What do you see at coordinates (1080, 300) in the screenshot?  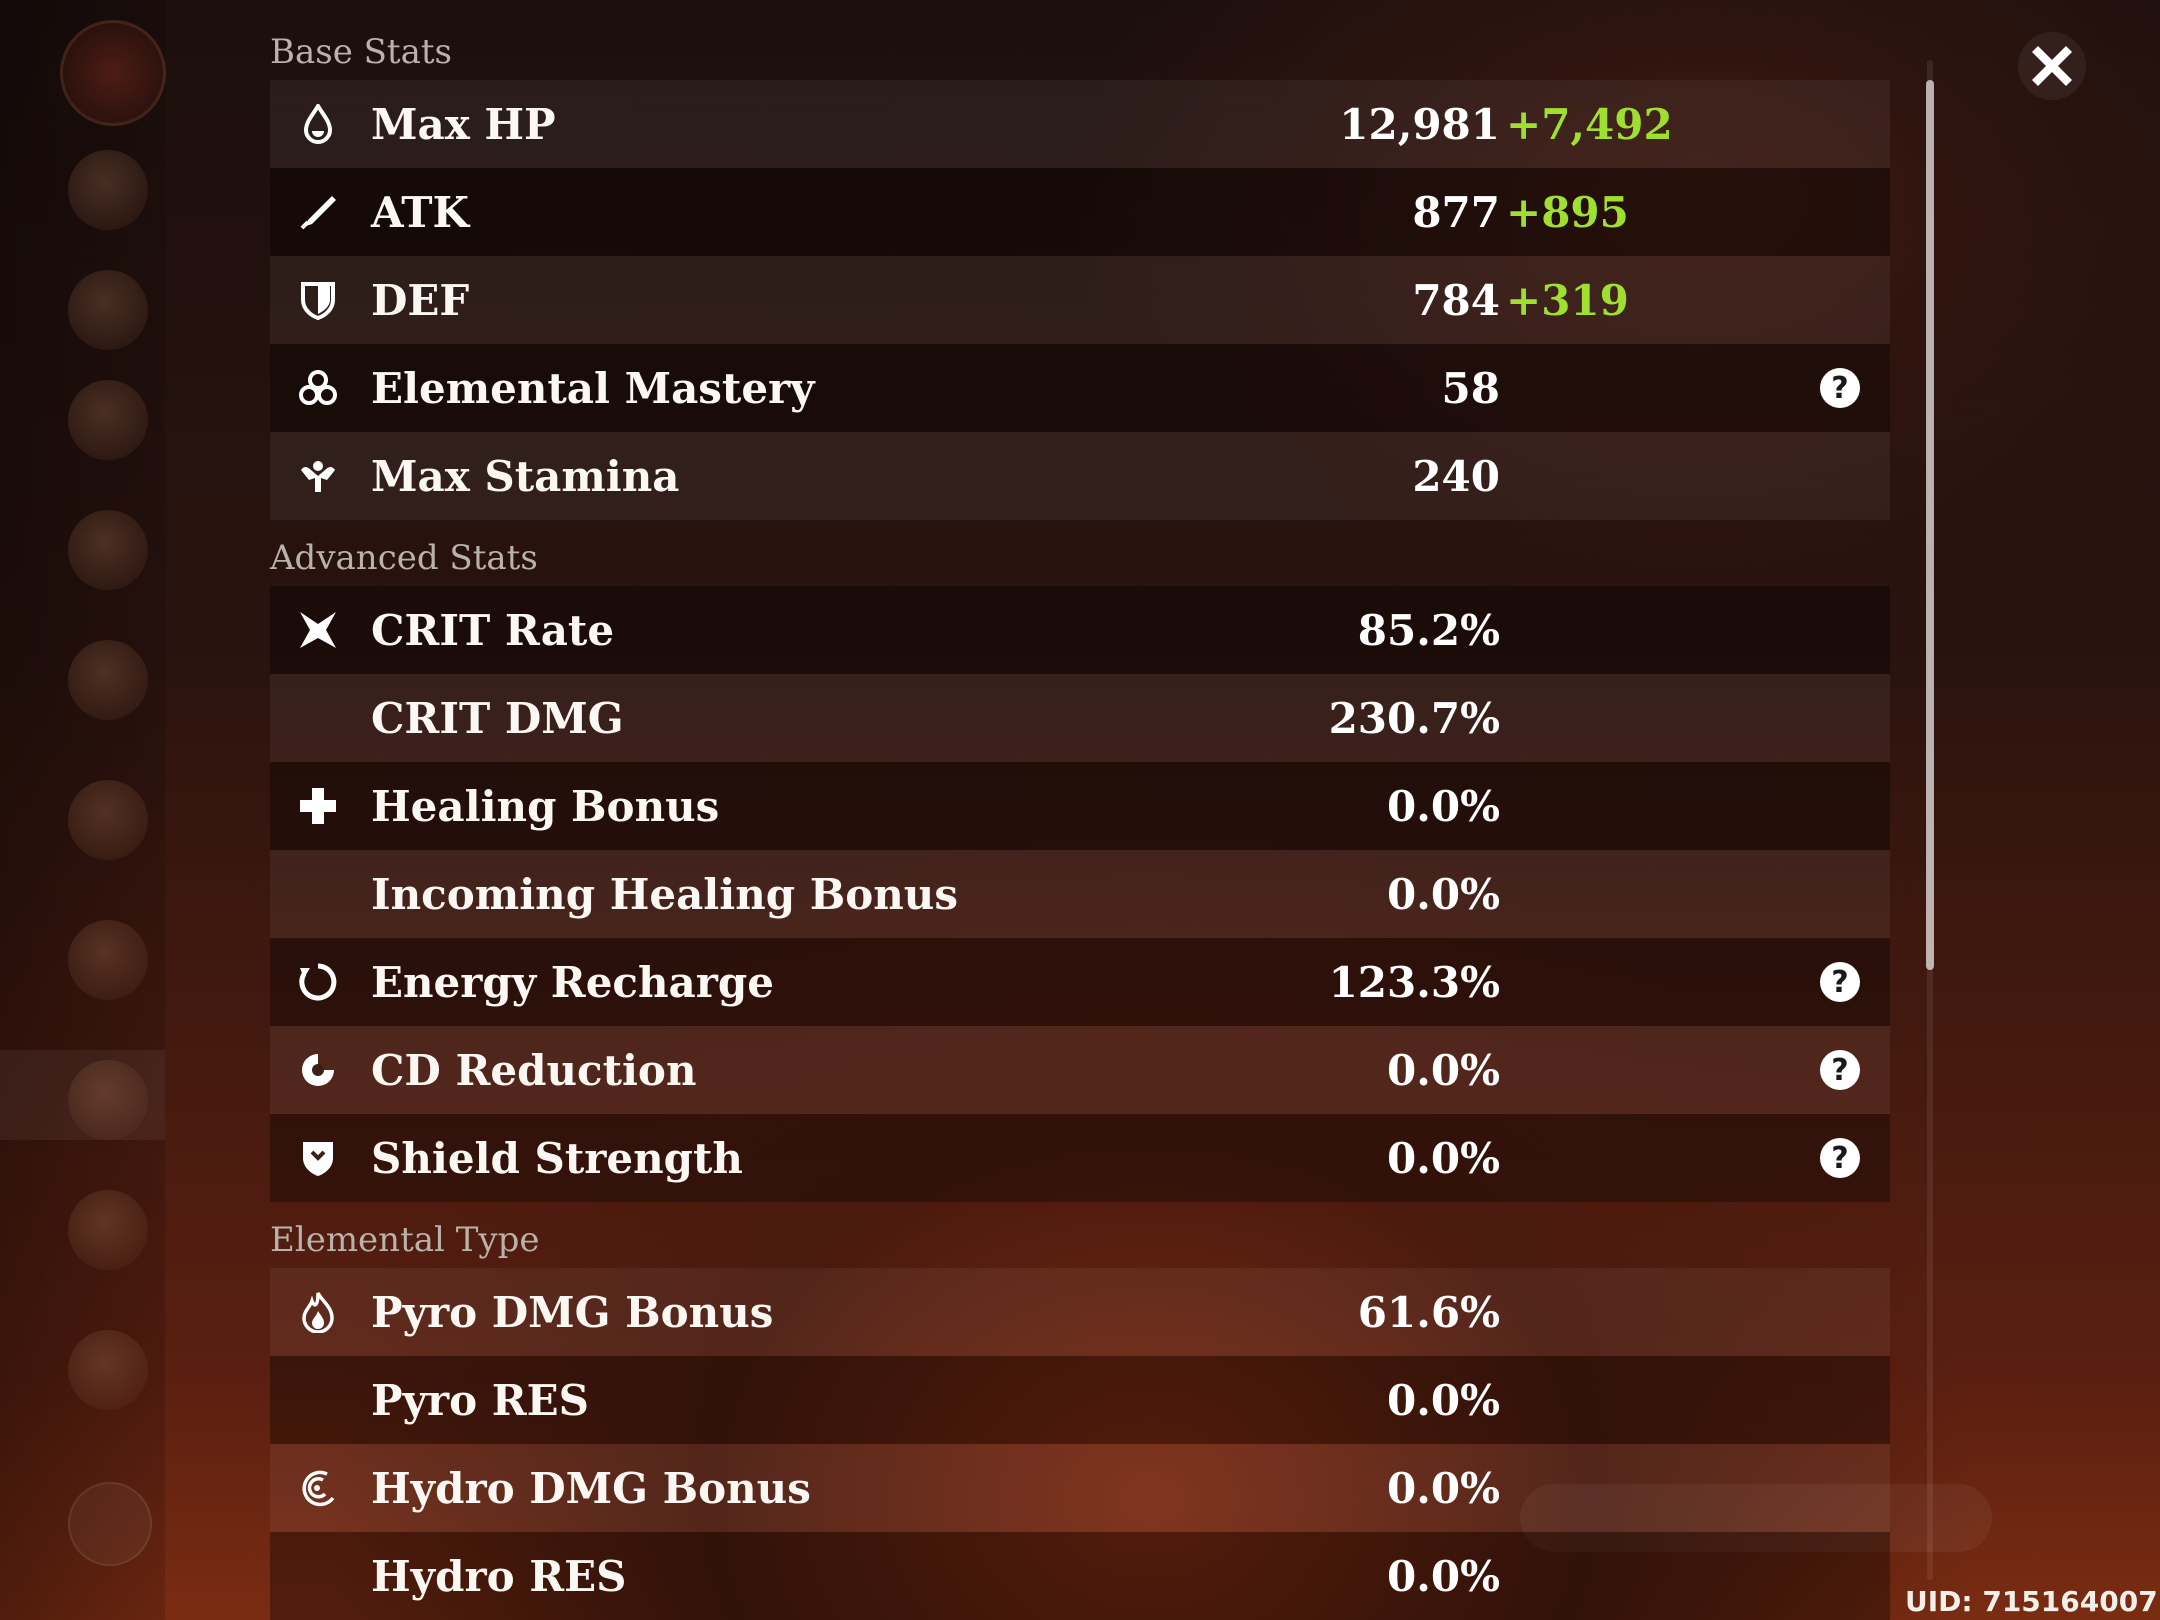 I see `stat-row-def: DEF 784 +319` at bounding box center [1080, 300].